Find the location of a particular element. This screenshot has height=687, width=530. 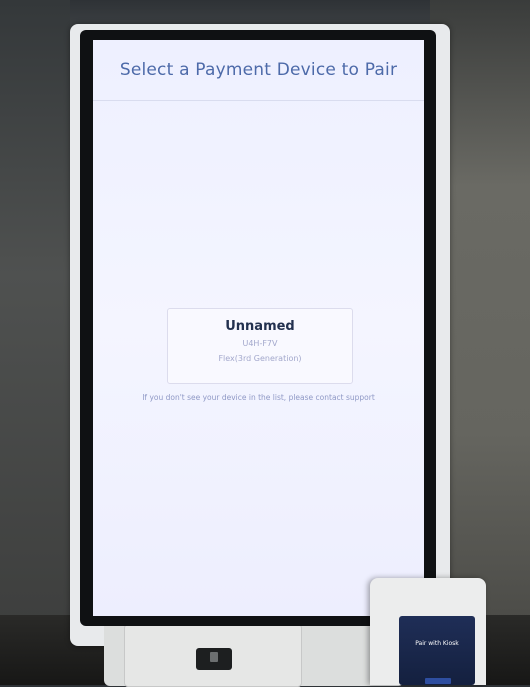

device-name: Unnamed is located at coordinates (260, 326).